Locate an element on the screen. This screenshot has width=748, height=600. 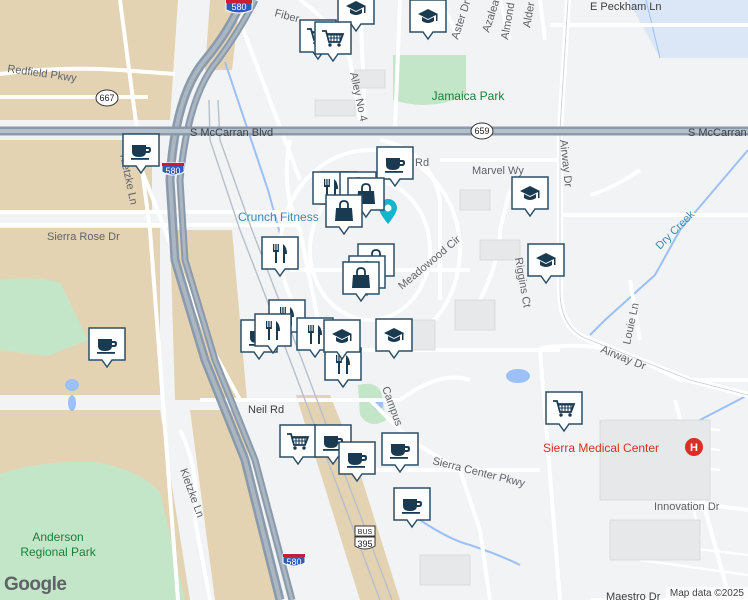
anderson-park-label: Anderson is located at coordinates (57, 537).